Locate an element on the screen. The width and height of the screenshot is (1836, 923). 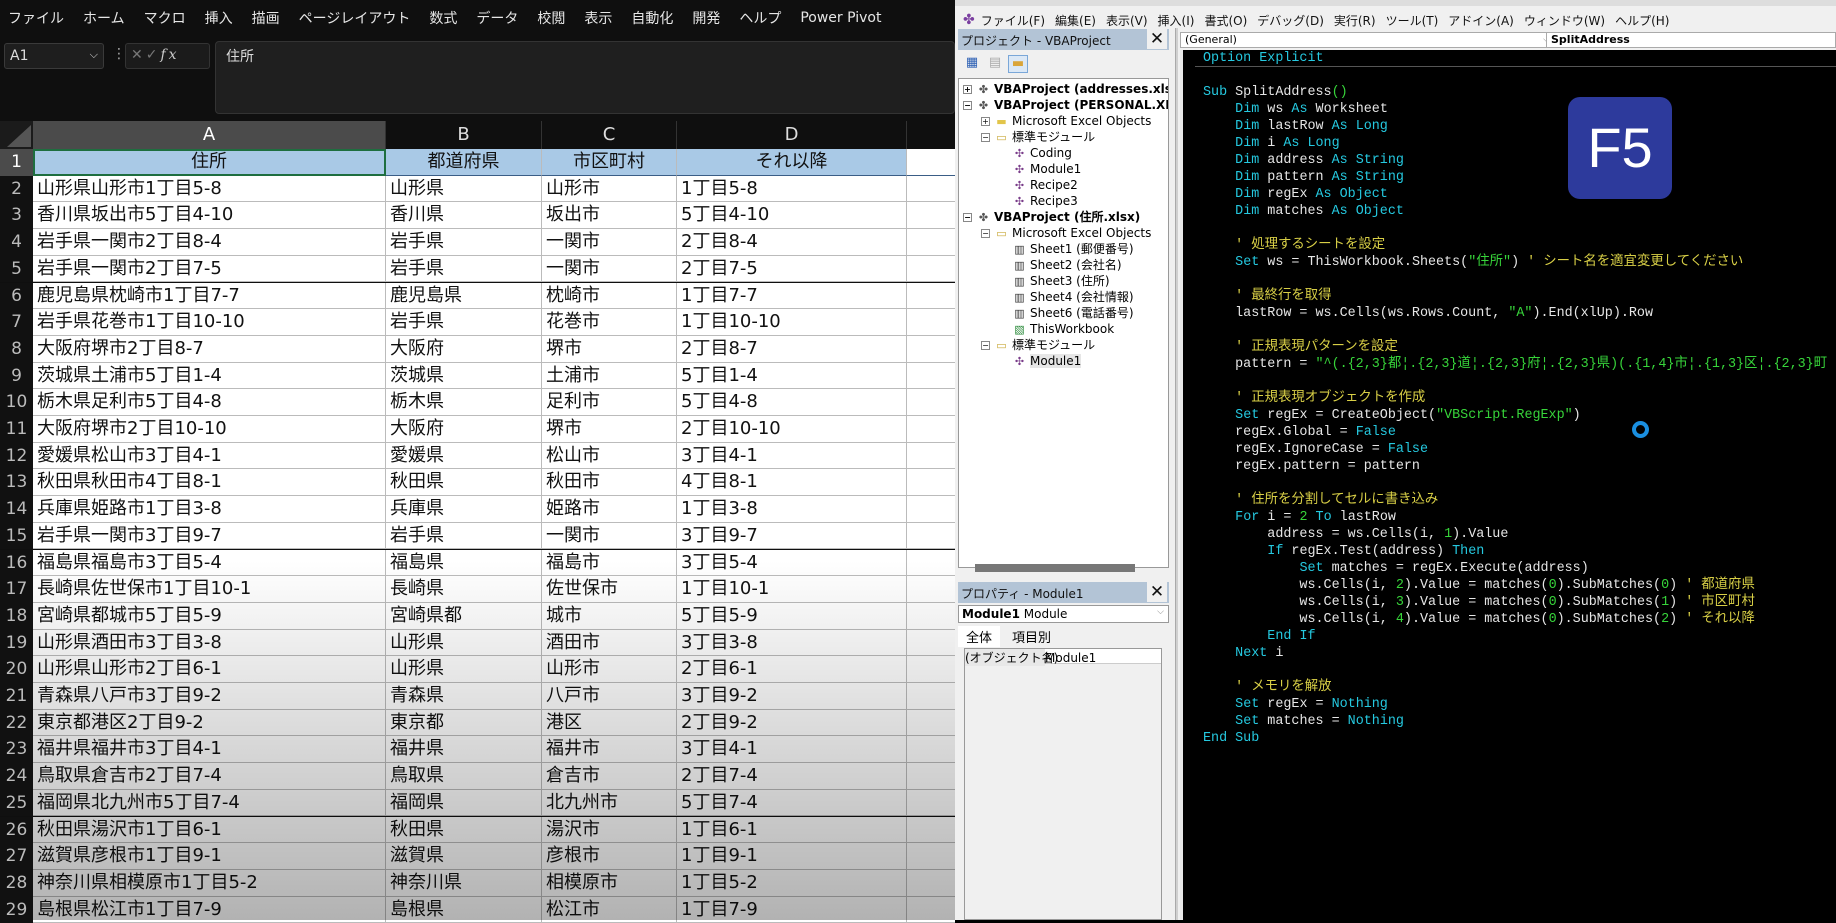
column-header-d: D is located at coordinates (792, 135).